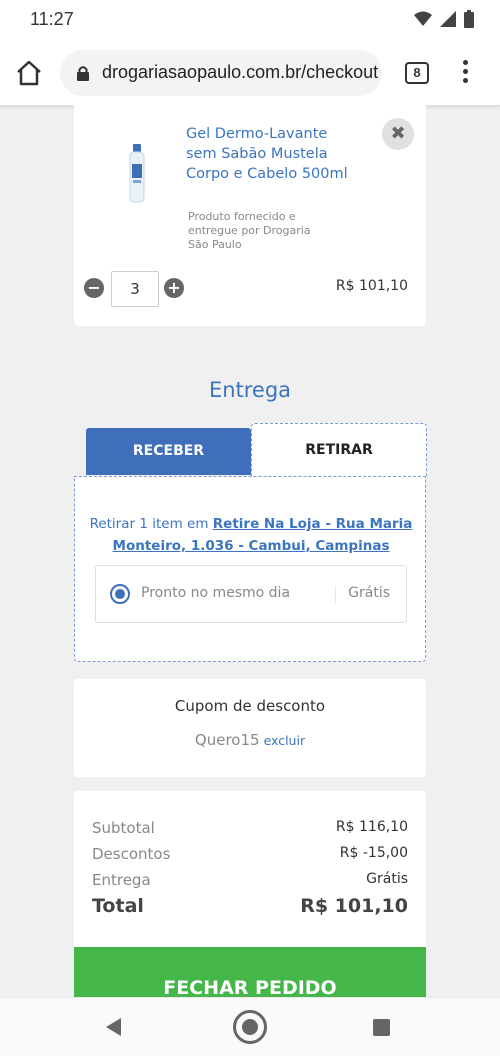 The width and height of the screenshot is (500, 1056). Describe the element at coordinates (52, 19) in the screenshot. I see `status-time: 11:27` at that location.